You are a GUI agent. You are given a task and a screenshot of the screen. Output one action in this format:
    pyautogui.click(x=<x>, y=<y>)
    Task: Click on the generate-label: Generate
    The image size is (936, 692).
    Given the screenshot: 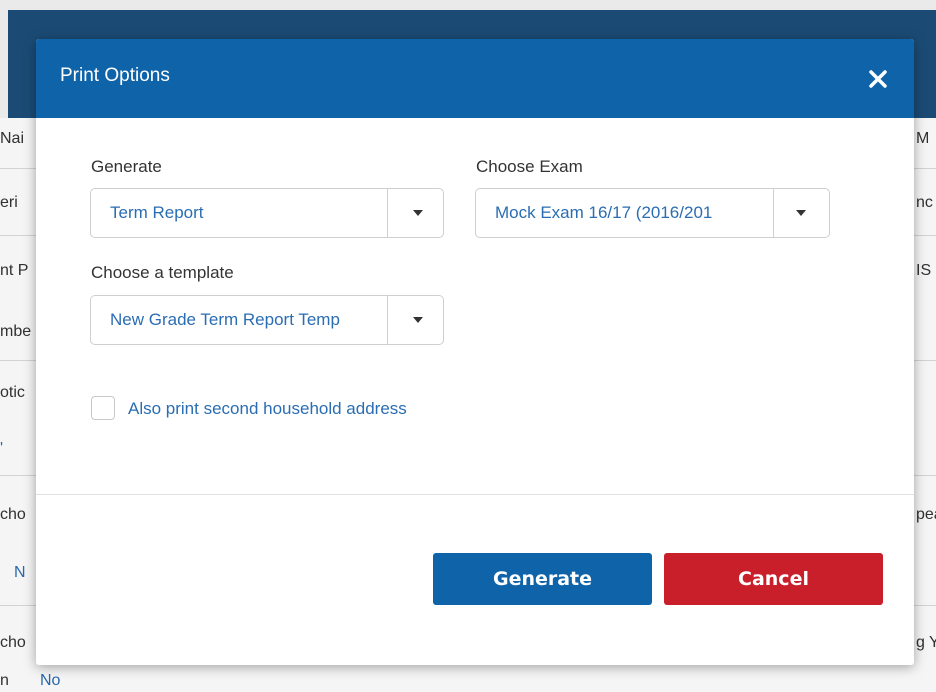 What is the action you would take?
    pyautogui.click(x=126, y=166)
    